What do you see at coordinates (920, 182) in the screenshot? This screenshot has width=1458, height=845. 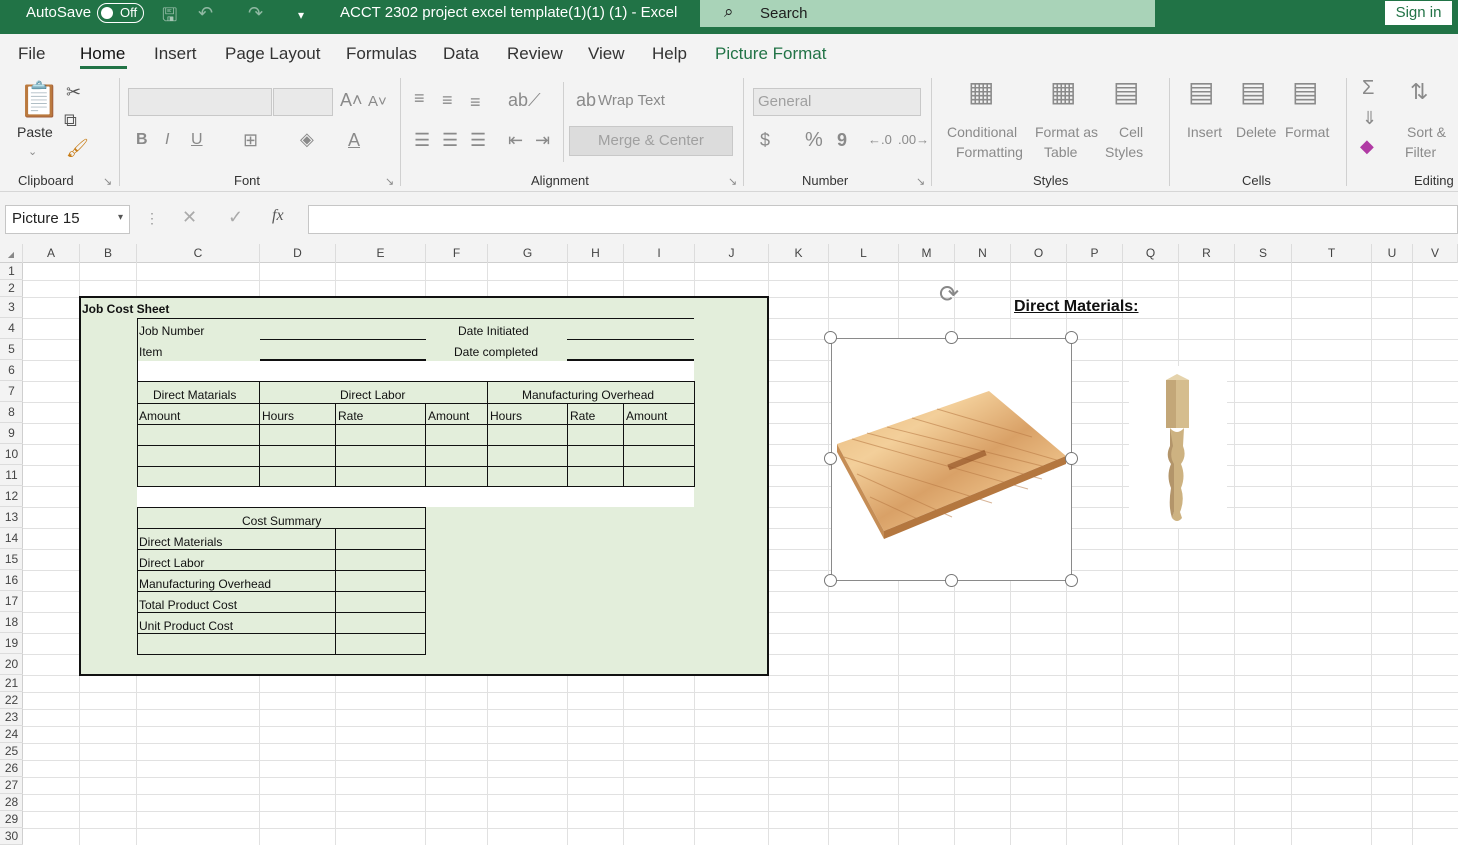 I see `number-launcher-icon: ↘` at bounding box center [920, 182].